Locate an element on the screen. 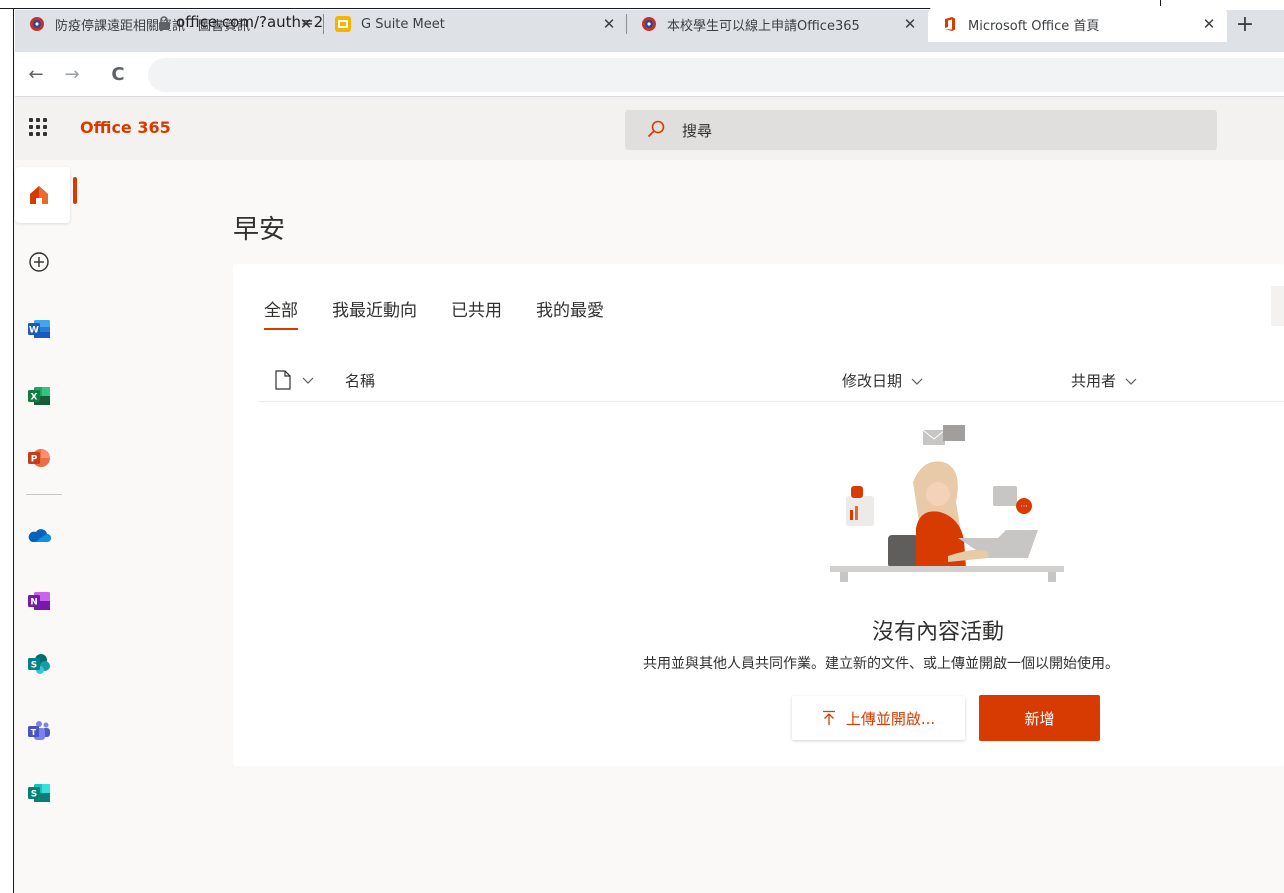 The width and height of the screenshot is (1284, 893). sharepoint-letter: S is located at coordinates (34, 666).